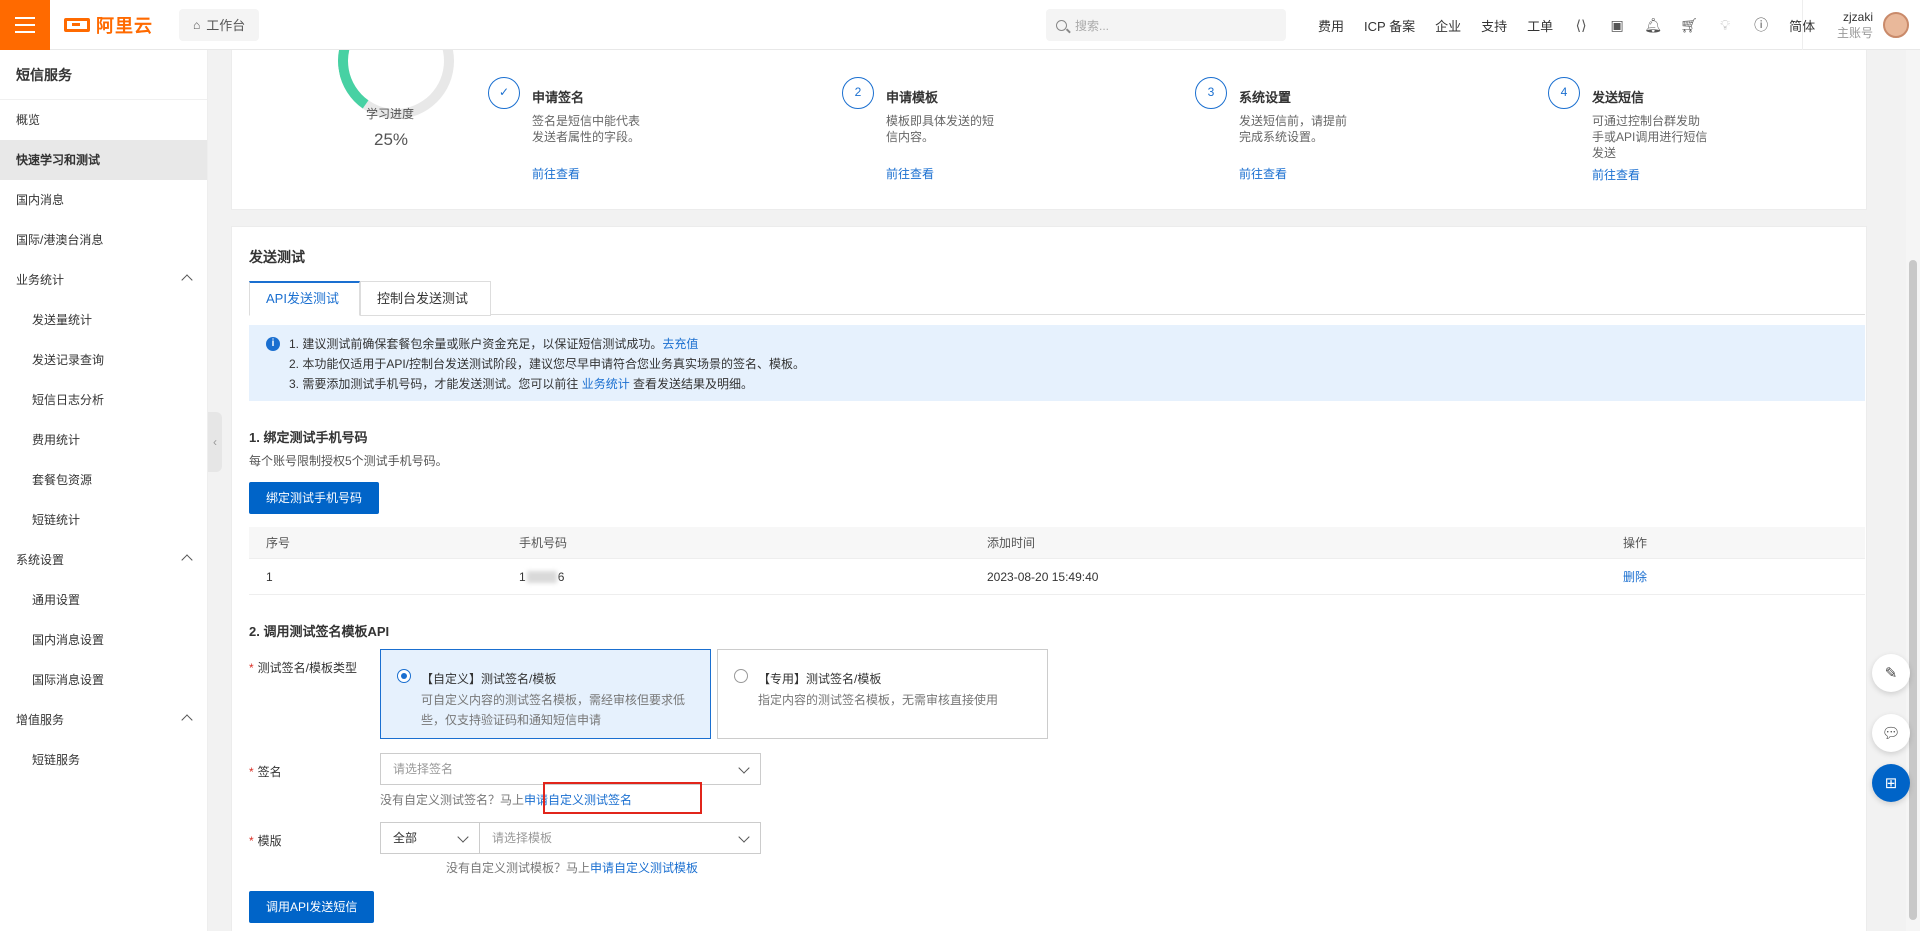 This screenshot has width=1920, height=931. What do you see at coordinates (878, 700) in the screenshot?
I see `option-desc: 指定内容的测试签名模板，无需审核直接使用` at bounding box center [878, 700].